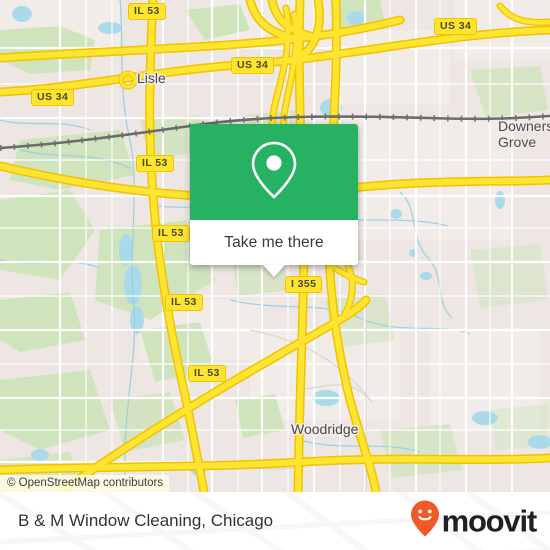 This screenshot has height=550, width=550. Describe the element at coordinates (274, 271) in the screenshot. I see `card-pointer-tail` at that location.